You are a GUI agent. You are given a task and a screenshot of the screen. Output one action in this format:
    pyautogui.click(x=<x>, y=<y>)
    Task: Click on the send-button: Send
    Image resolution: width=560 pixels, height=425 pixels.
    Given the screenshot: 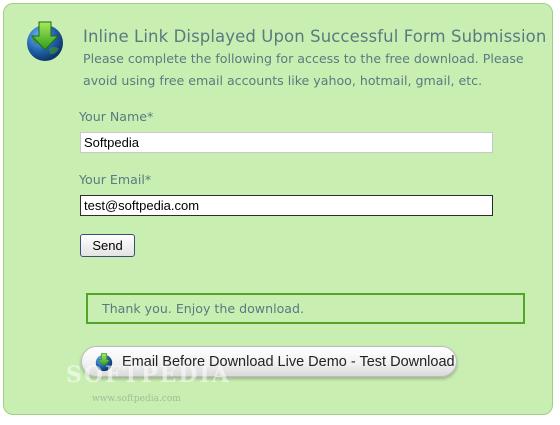 What is the action you would take?
    pyautogui.click(x=107, y=245)
    